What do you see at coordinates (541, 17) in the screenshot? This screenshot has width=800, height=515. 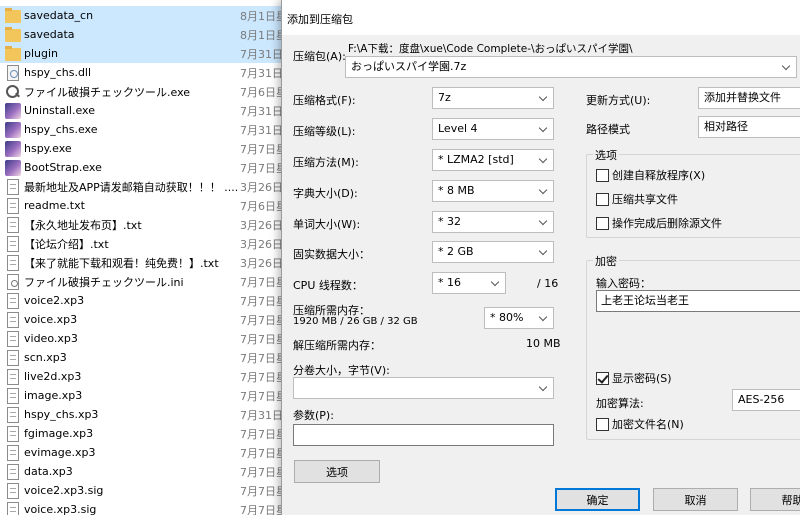 I see `dialog-titlebar: 添加到压缩包` at bounding box center [541, 17].